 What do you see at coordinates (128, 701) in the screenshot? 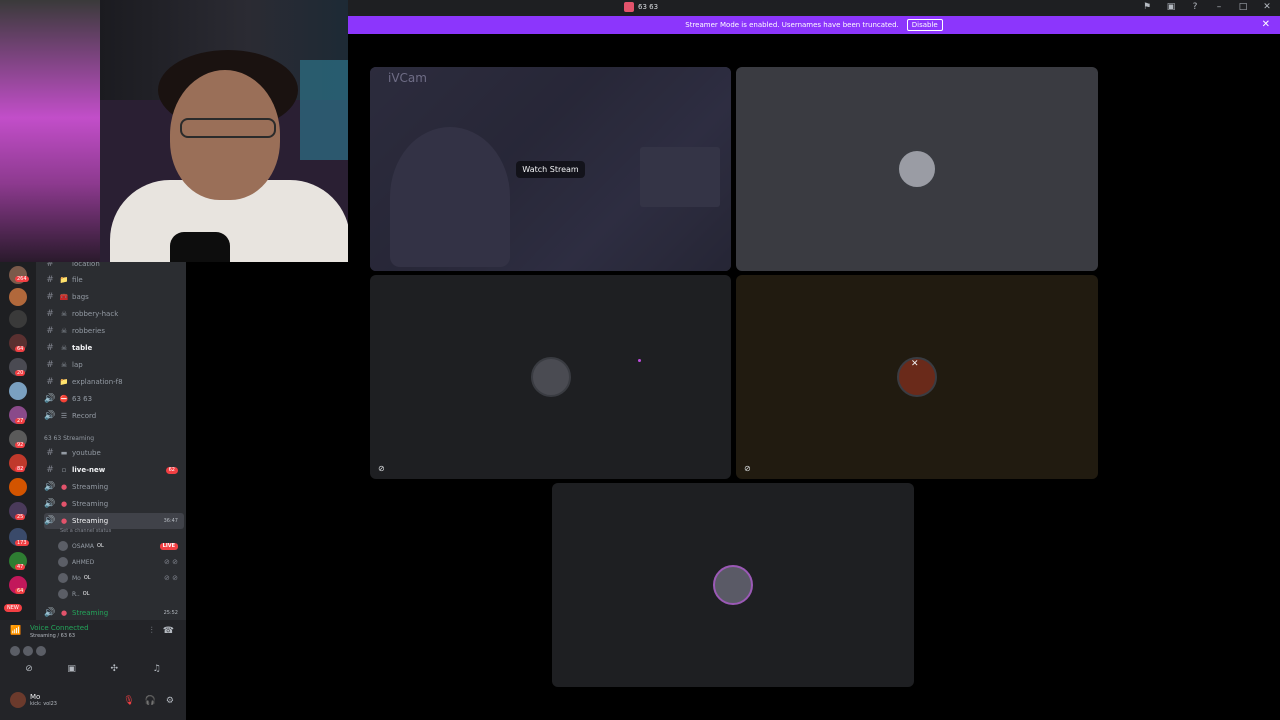
I see `mic-muted-icon: 🎙` at bounding box center [128, 701].